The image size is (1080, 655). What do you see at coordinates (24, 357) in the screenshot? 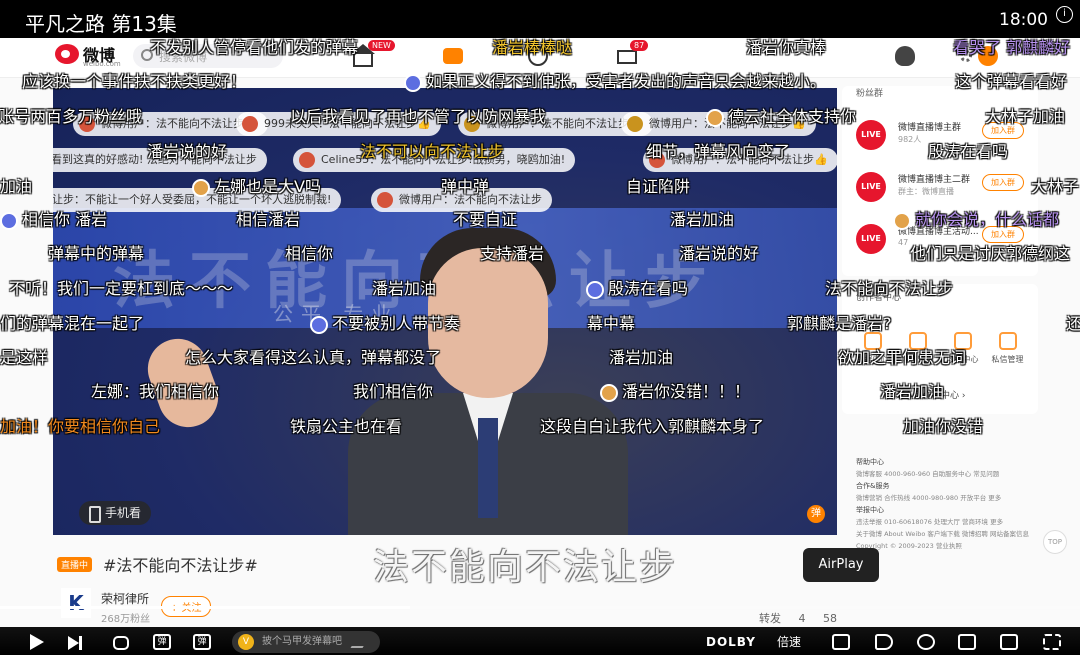
I see `danmaku: 是这样` at bounding box center [24, 357].